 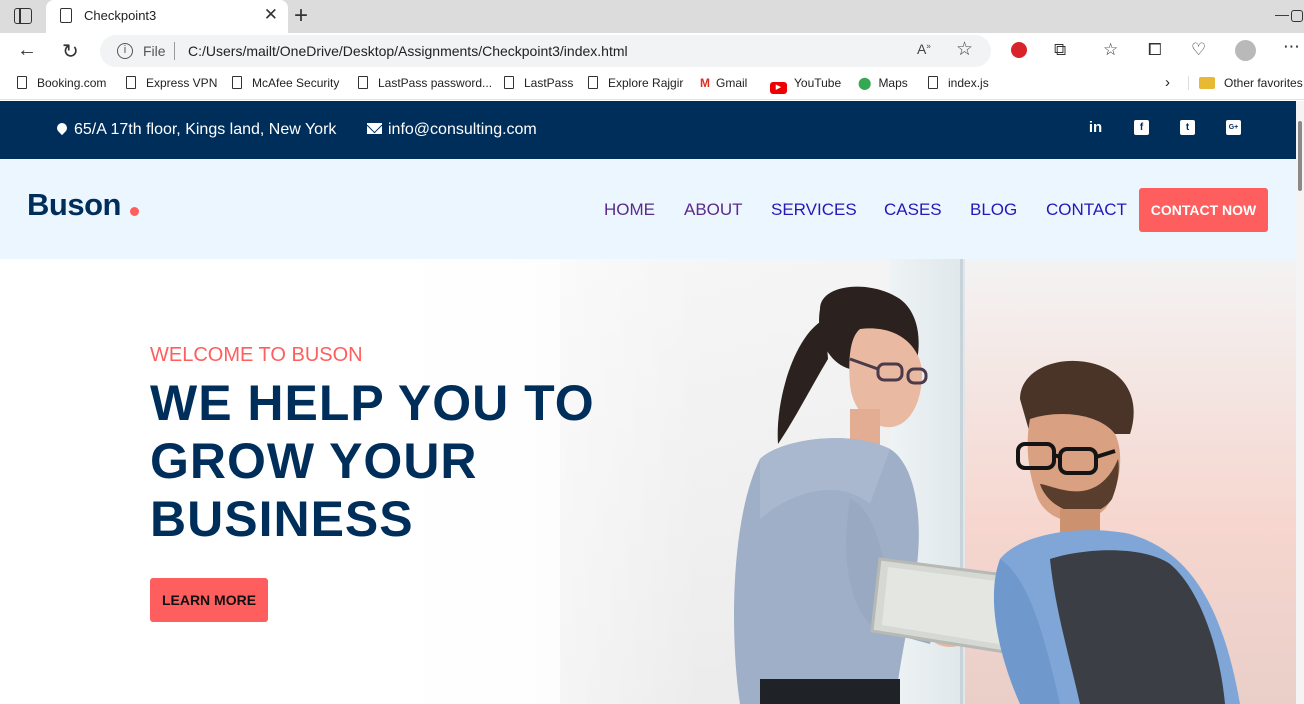 What do you see at coordinates (372, 403) in the screenshot?
I see `hero-headline-line: WE HELP YOU TO` at bounding box center [372, 403].